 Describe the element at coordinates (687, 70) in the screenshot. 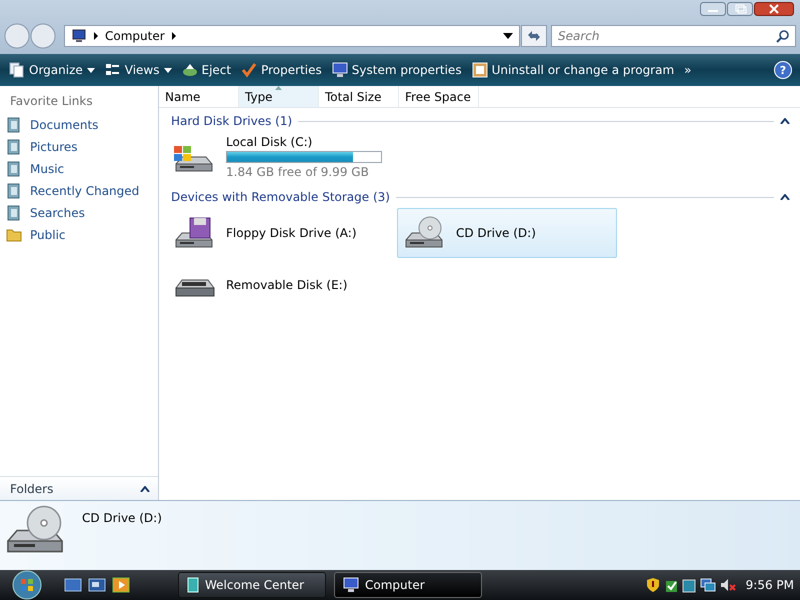

I see `more-button: »` at that location.